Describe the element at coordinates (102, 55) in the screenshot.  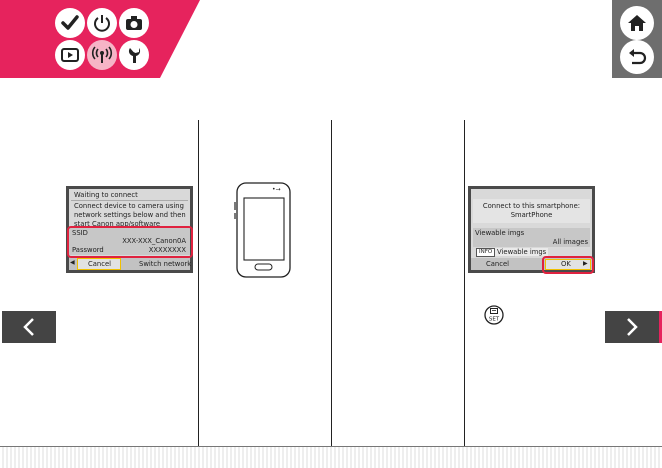
I see `wireless-icon` at that location.